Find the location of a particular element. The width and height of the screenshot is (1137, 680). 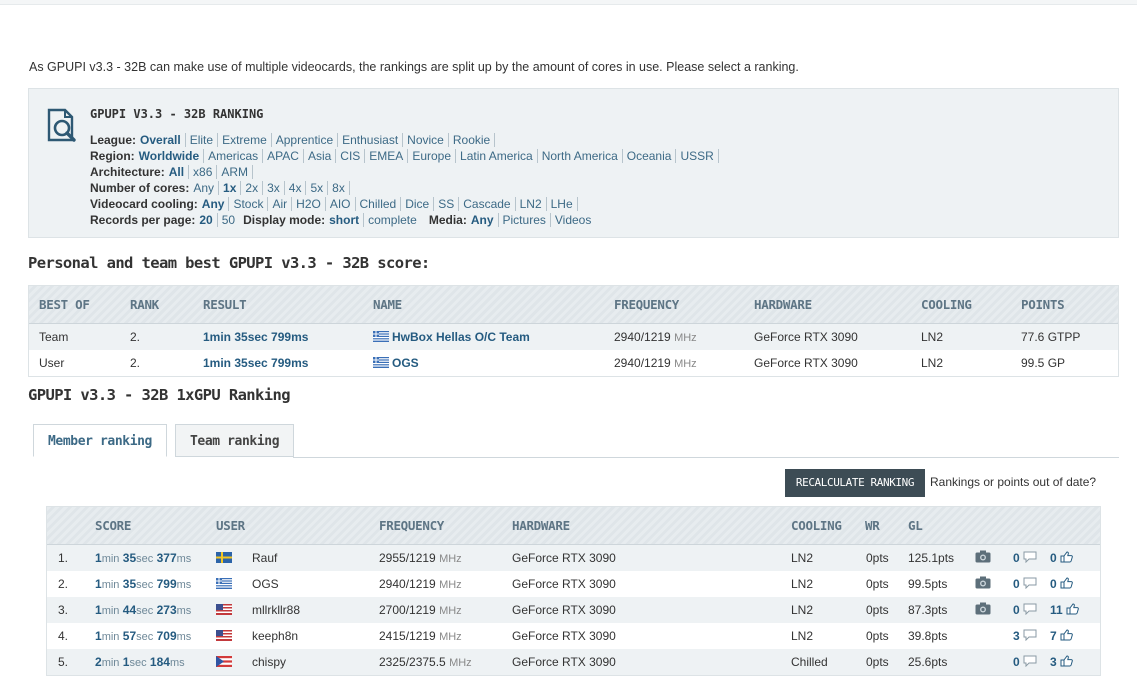

frequency-value: 2700/1219 is located at coordinates (409, 610).